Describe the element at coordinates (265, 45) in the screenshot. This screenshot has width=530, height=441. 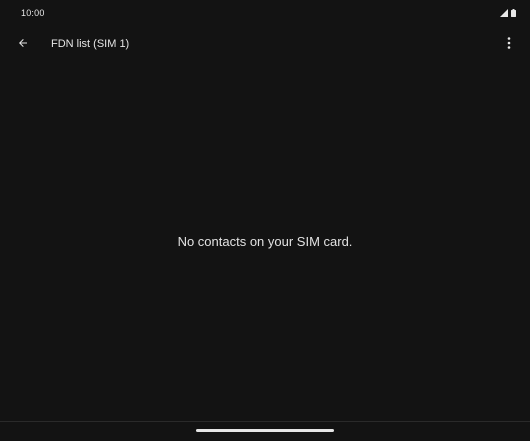
I see `app-bar: FDN list (SIM 1)` at that location.